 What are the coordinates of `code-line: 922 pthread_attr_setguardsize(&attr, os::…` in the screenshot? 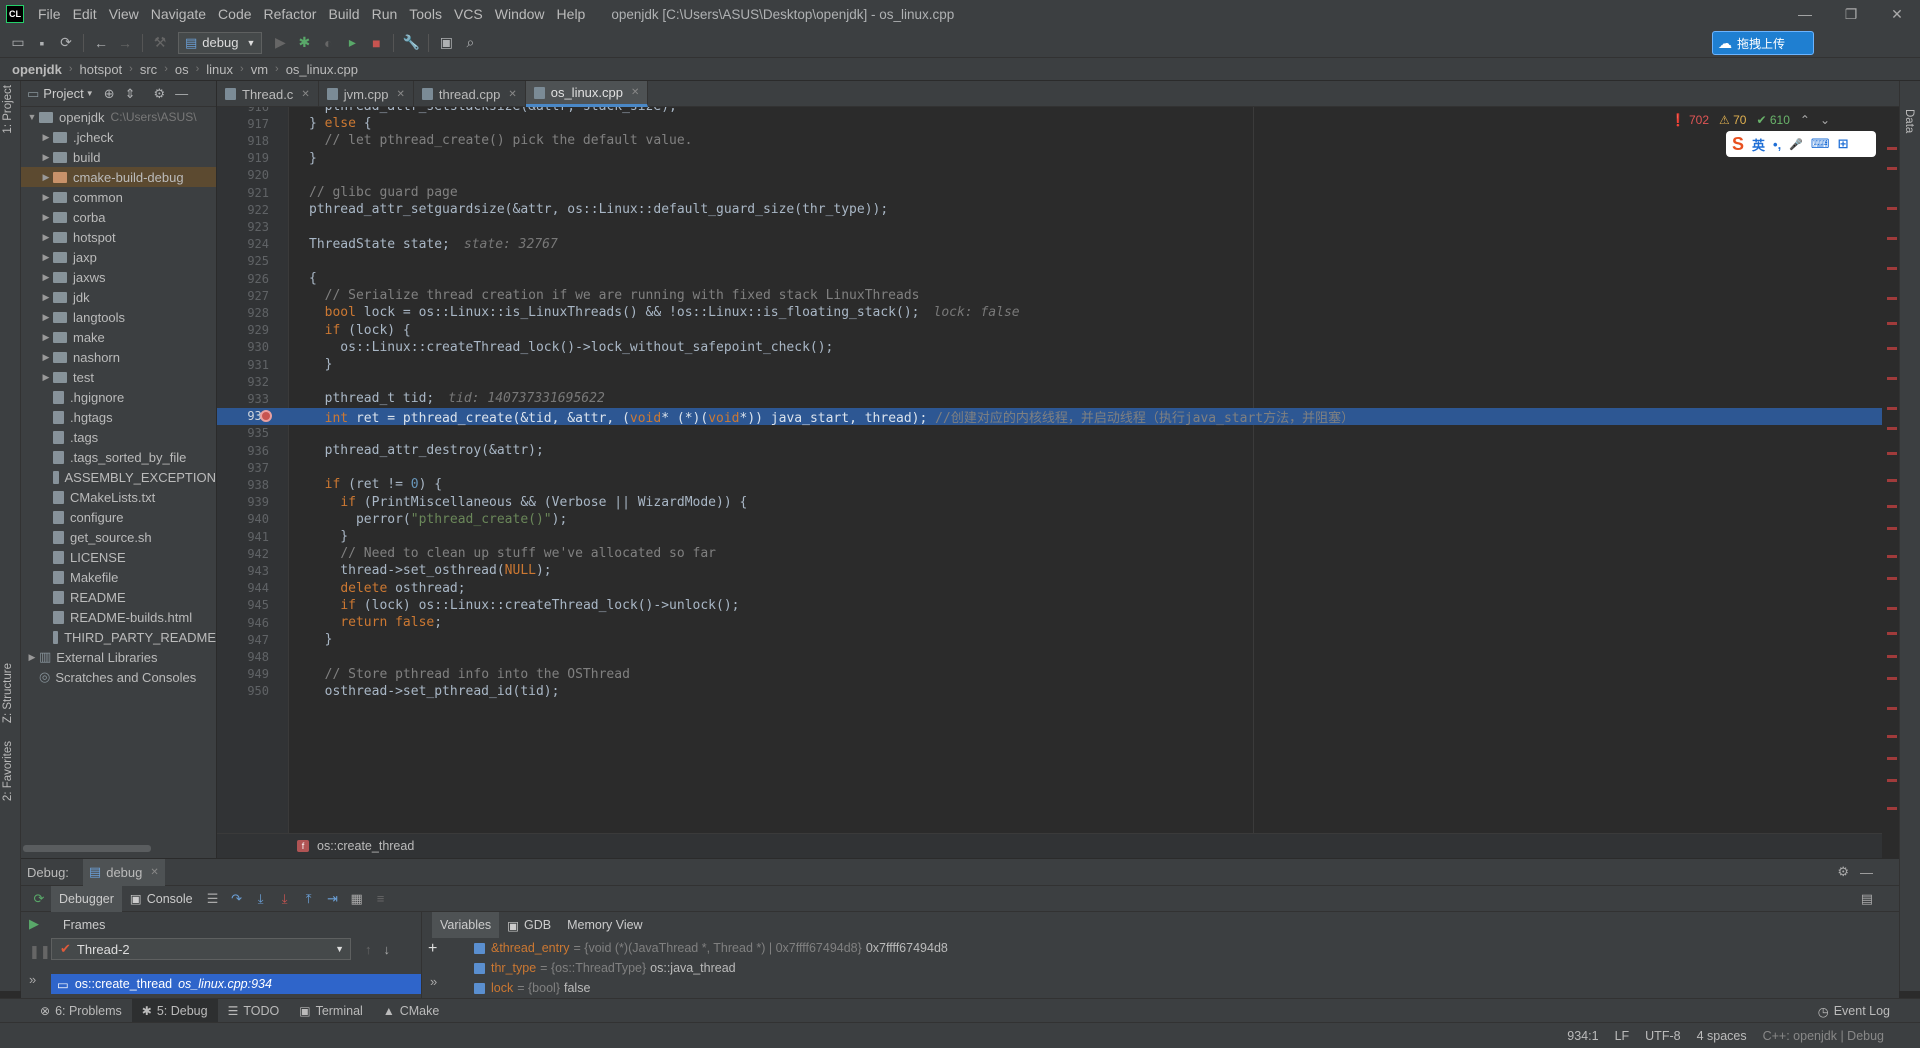 It's located at (1049, 209).